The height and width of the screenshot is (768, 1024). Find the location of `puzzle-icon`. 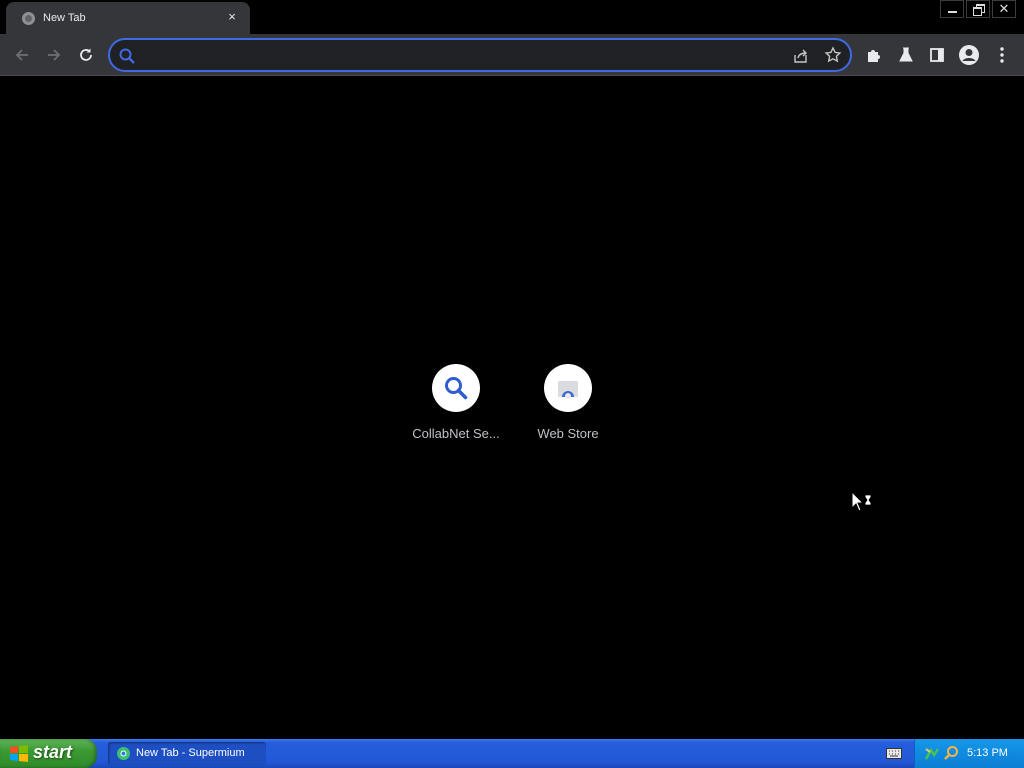

puzzle-icon is located at coordinates (874, 56).